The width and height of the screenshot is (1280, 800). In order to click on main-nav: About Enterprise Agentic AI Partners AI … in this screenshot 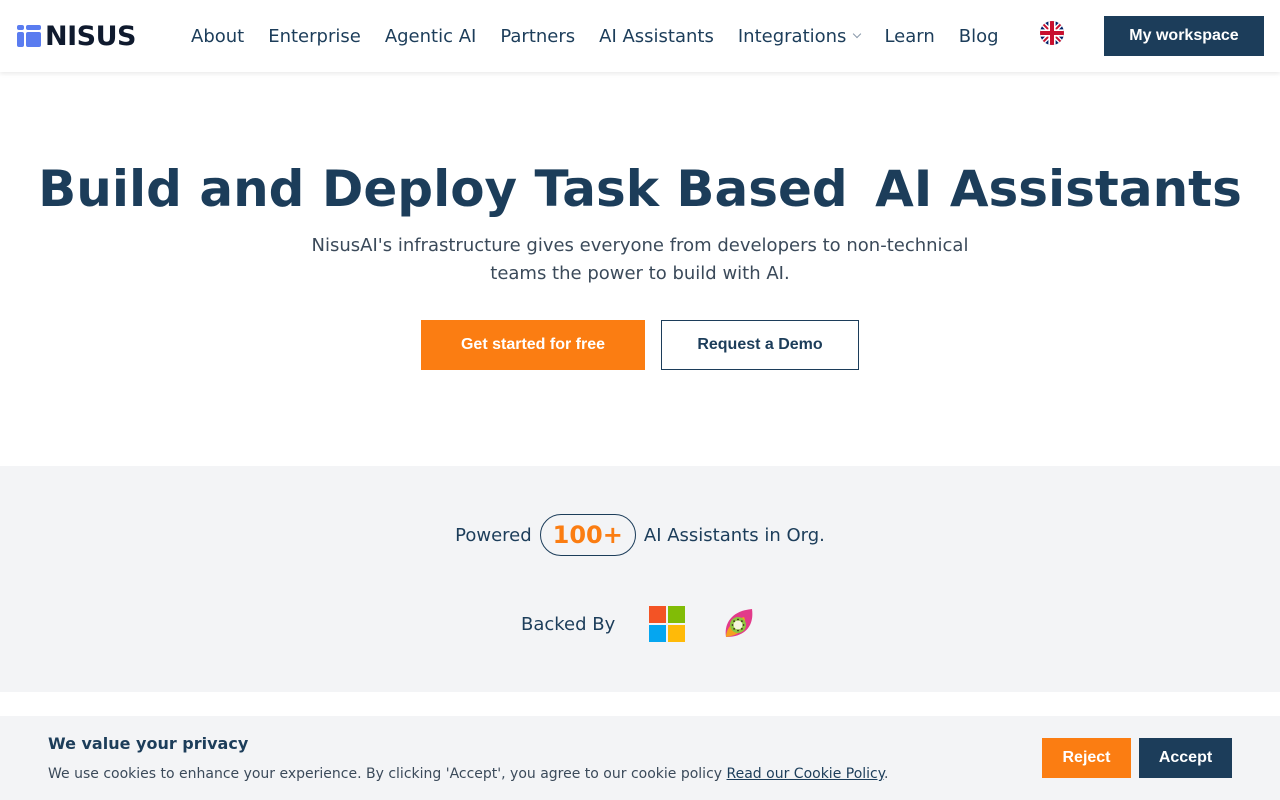, I will do `click(607, 36)`.